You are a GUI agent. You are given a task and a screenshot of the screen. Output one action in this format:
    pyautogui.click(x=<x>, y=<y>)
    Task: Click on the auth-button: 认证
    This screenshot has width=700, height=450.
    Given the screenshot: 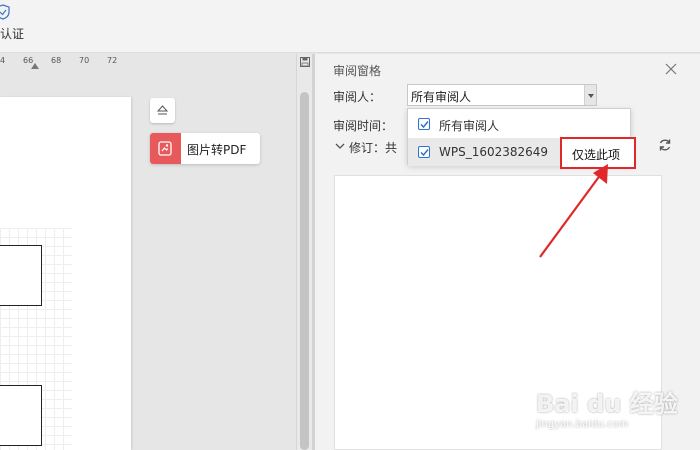 What is the action you would take?
    pyautogui.click(x=12, y=33)
    